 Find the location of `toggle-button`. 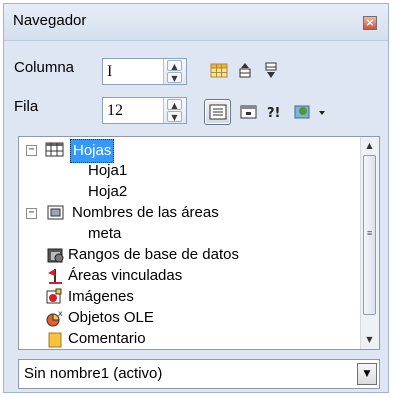

toggle-button is located at coordinates (249, 112).